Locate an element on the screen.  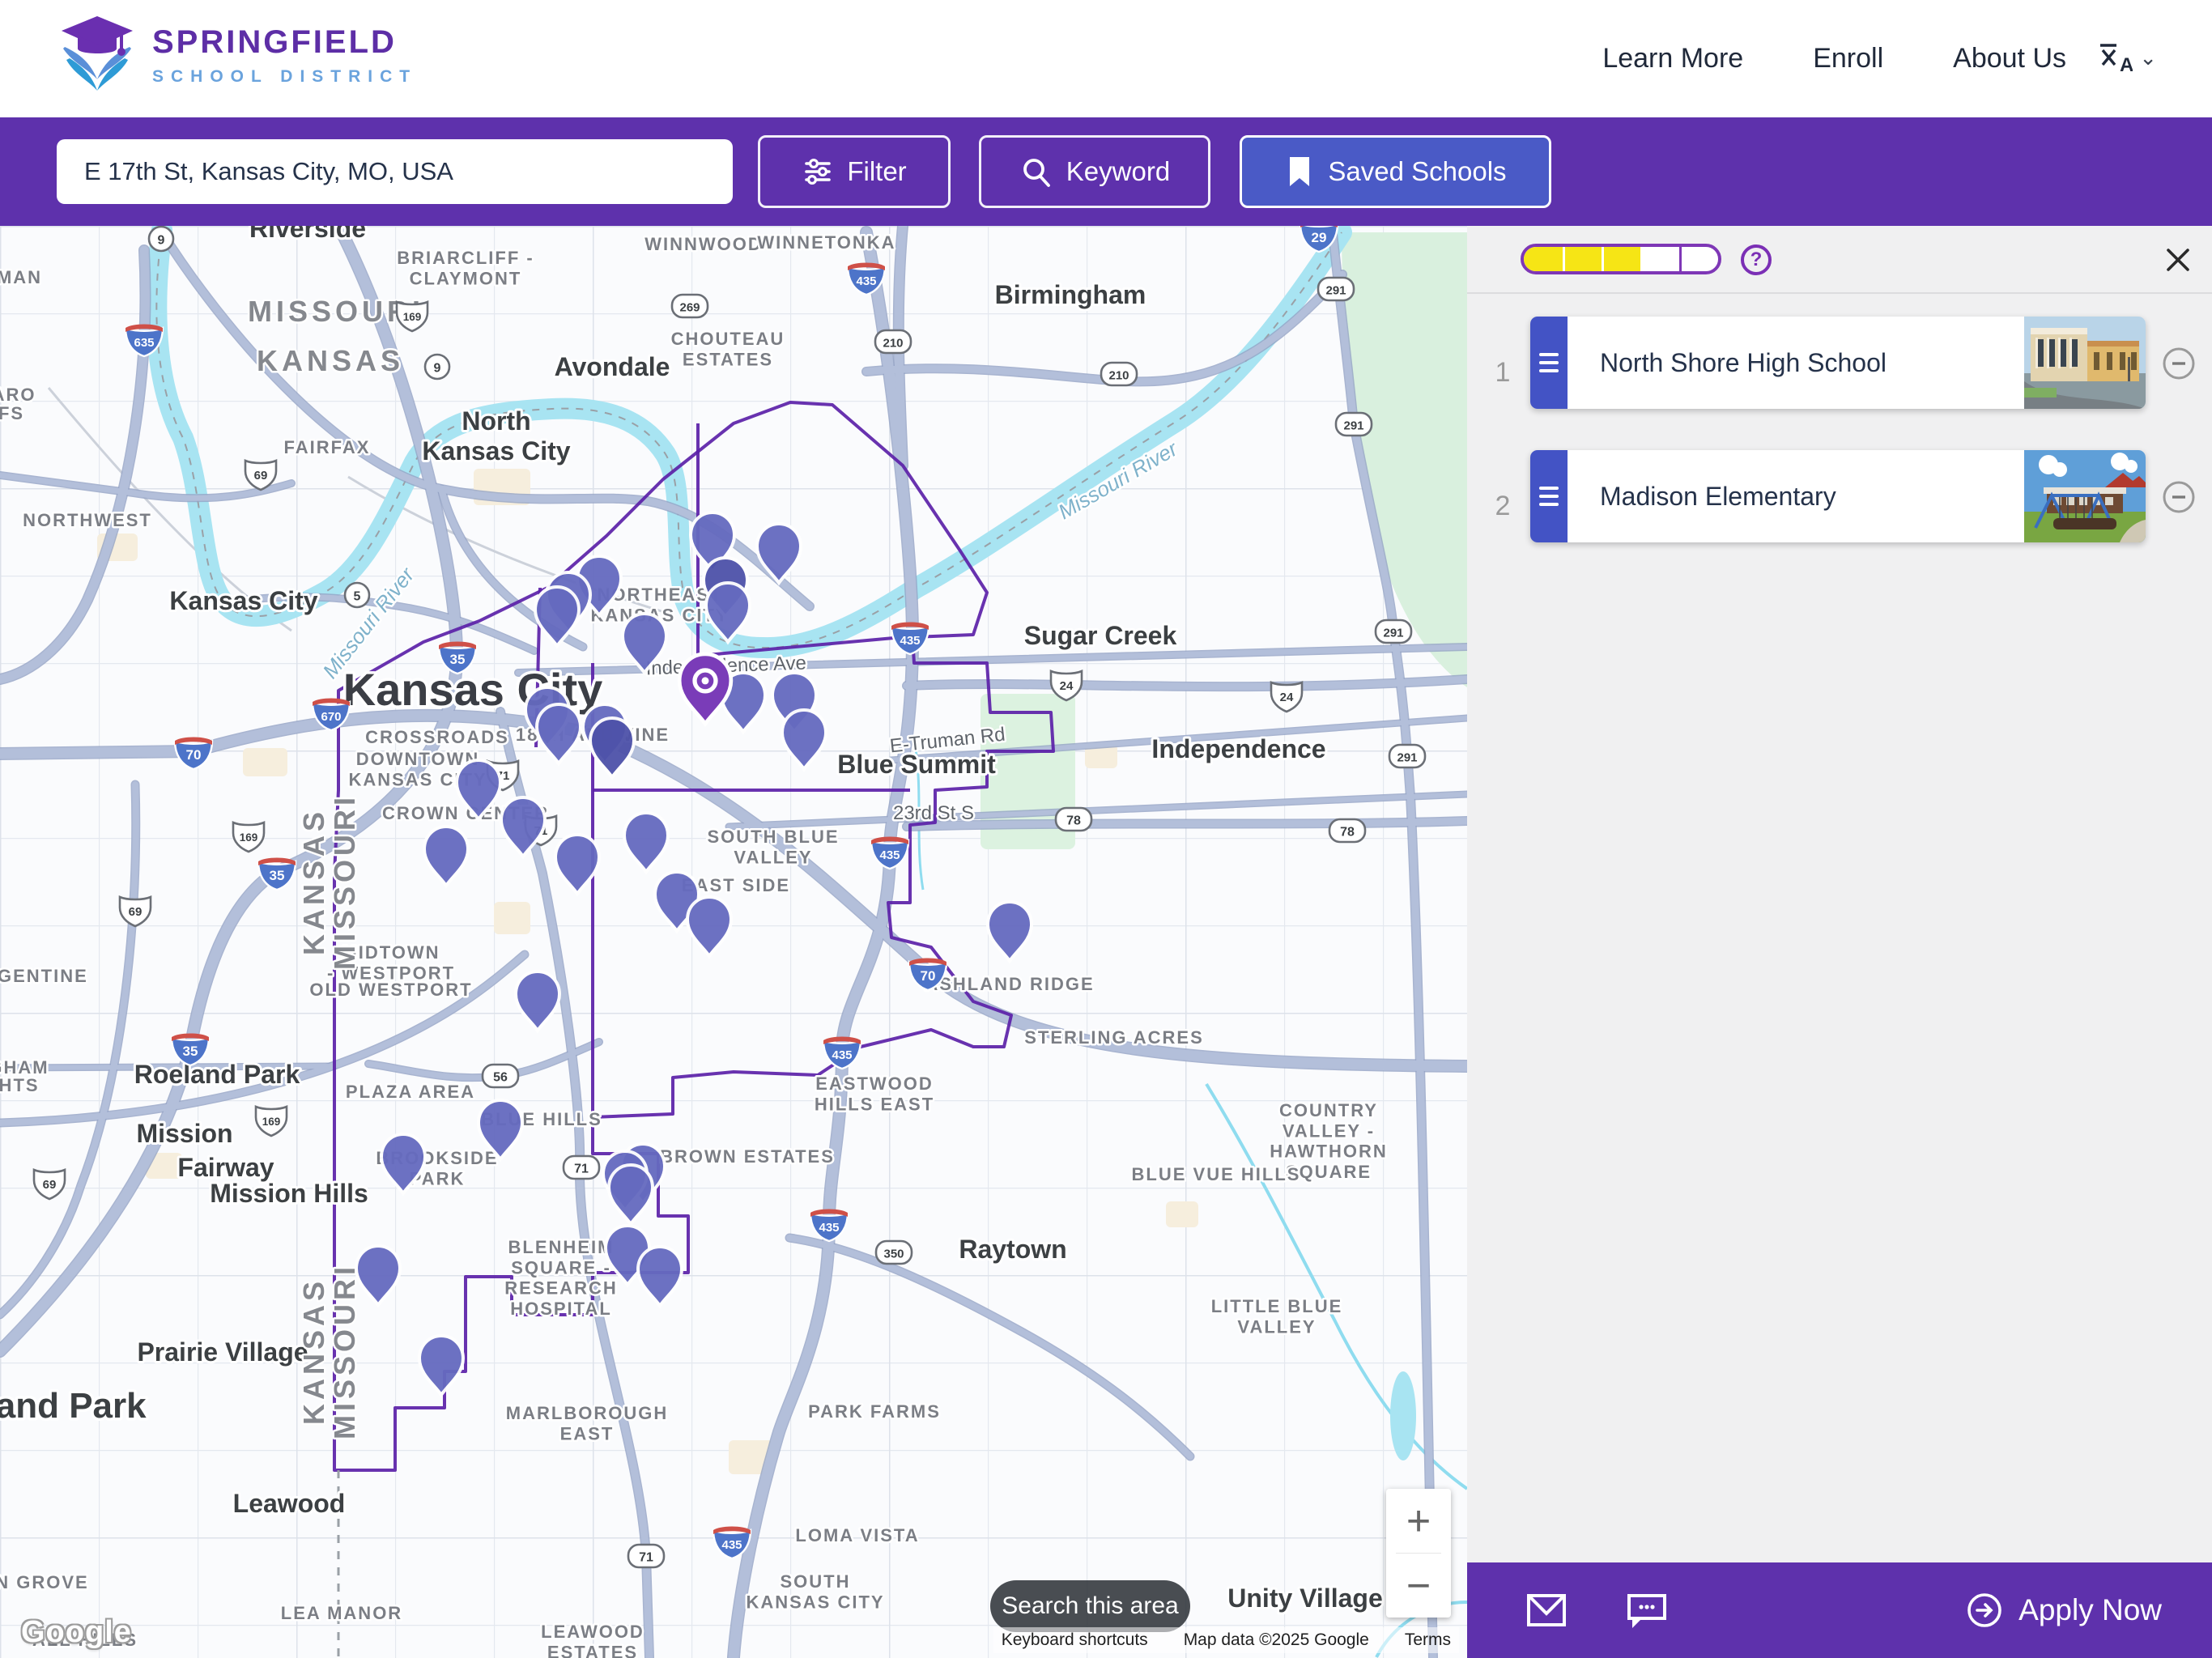
translate-icon: A is located at coordinates (2116, 60).